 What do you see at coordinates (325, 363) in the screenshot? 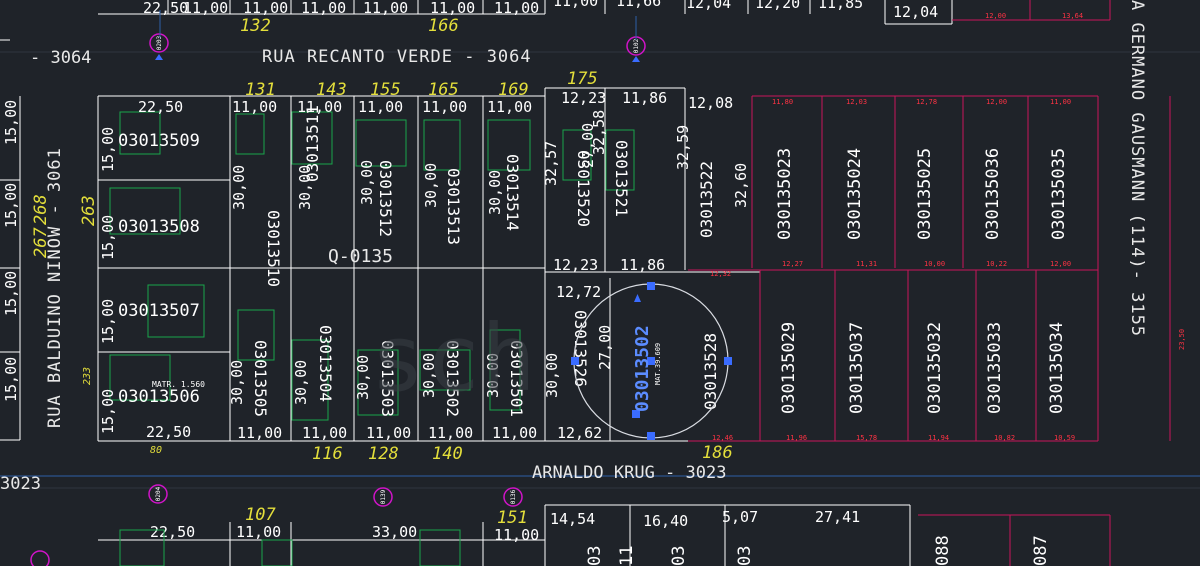
I see `lot-id: 03013504` at bounding box center [325, 363].